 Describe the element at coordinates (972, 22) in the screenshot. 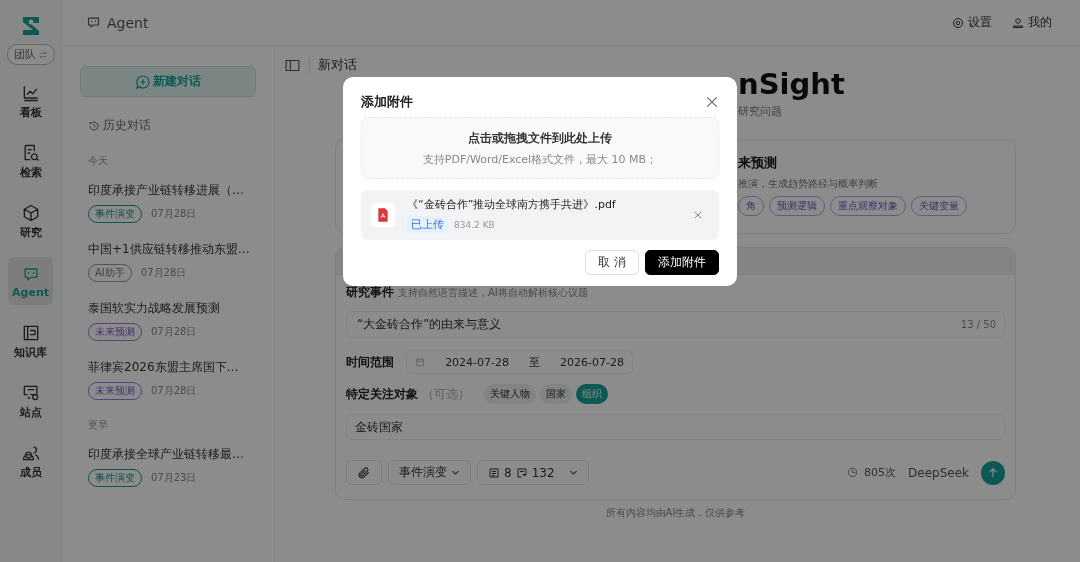

I see `header-link: 设置` at that location.